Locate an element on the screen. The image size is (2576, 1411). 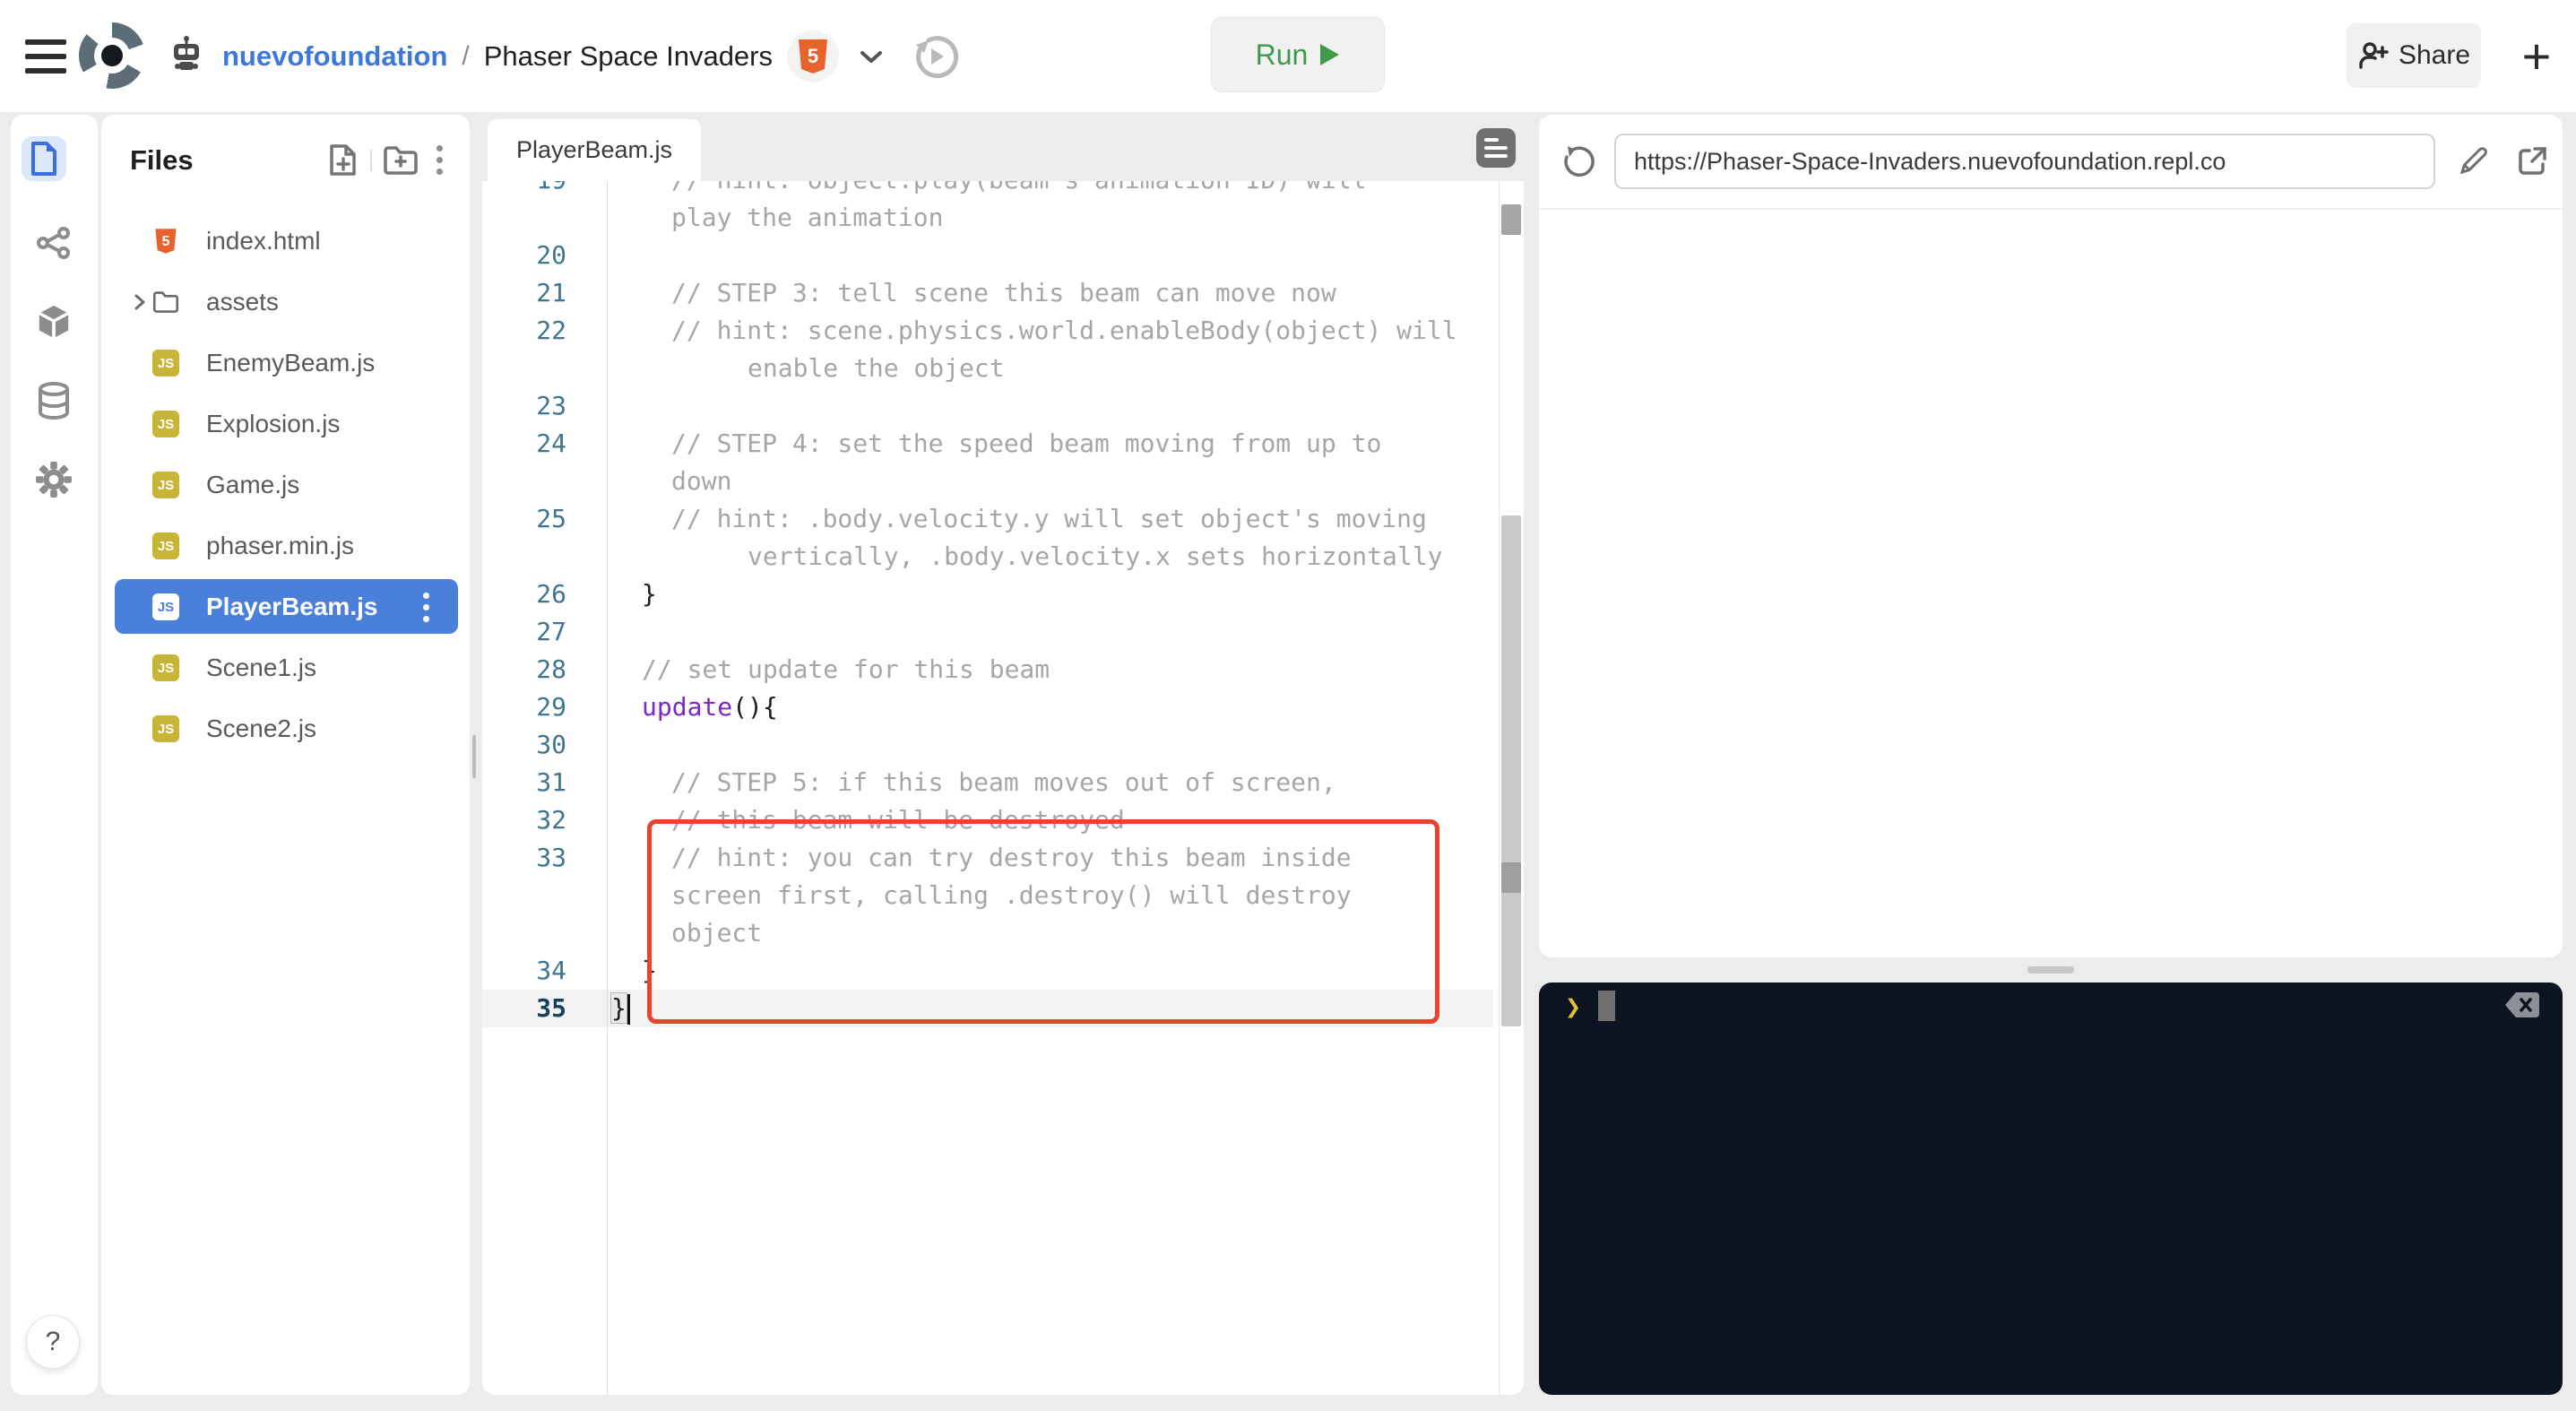
folder-icon is located at coordinates (165, 302).